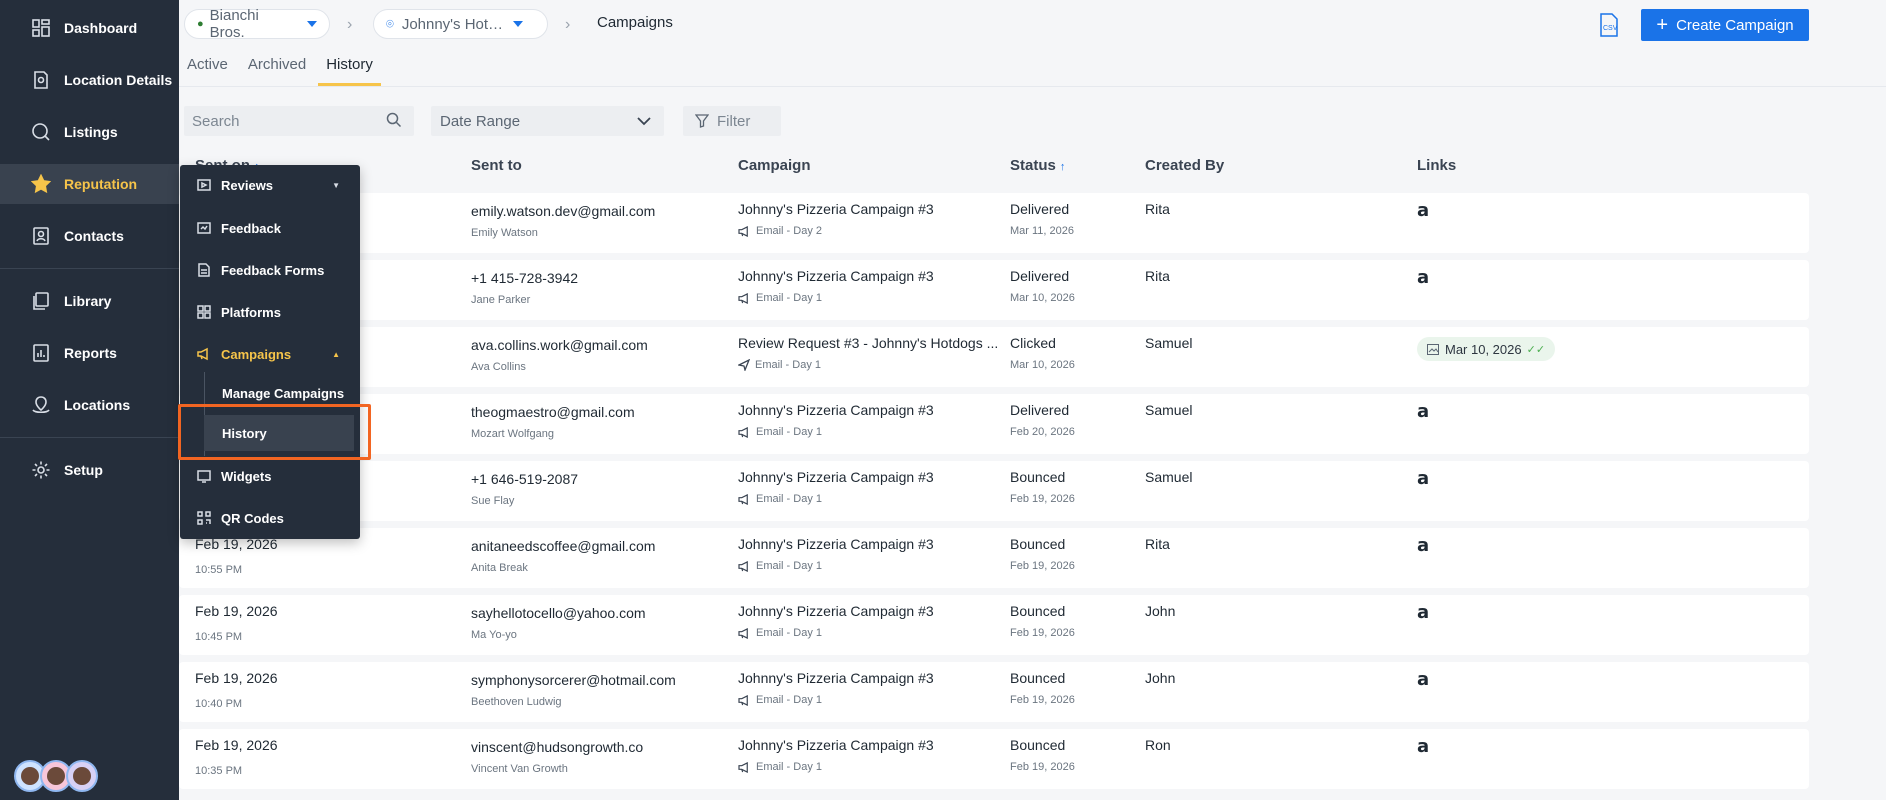 This screenshot has height=800, width=1886. What do you see at coordinates (350, 24) in the screenshot?
I see `breadcrumb-chevron-icon: ›` at bounding box center [350, 24].